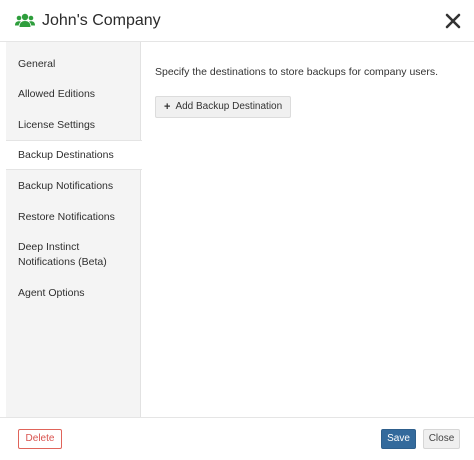 The height and width of the screenshot is (460, 474). Describe the element at coordinates (73, 217) in the screenshot. I see `sidebar-item-restore-notifications: Restore Notifications` at that location.